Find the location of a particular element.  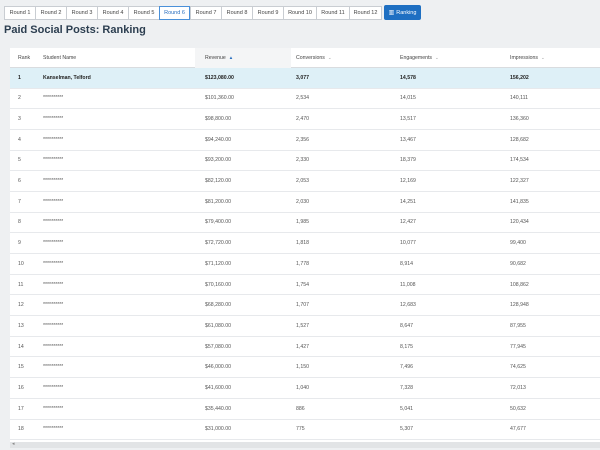

cell-revenue: $94,240.00 is located at coordinates (218, 139).